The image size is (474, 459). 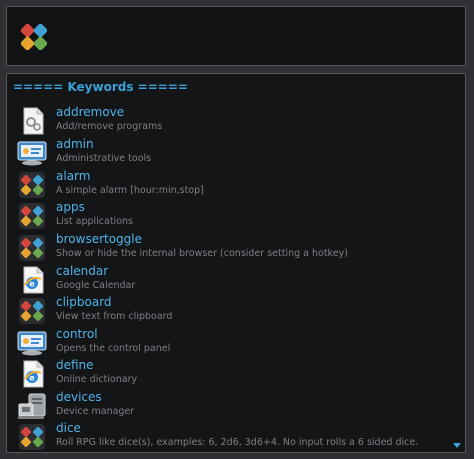 What do you see at coordinates (227, 310) in the screenshot?
I see `list-item-clipboard: clipboard View text from clipboard` at bounding box center [227, 310].